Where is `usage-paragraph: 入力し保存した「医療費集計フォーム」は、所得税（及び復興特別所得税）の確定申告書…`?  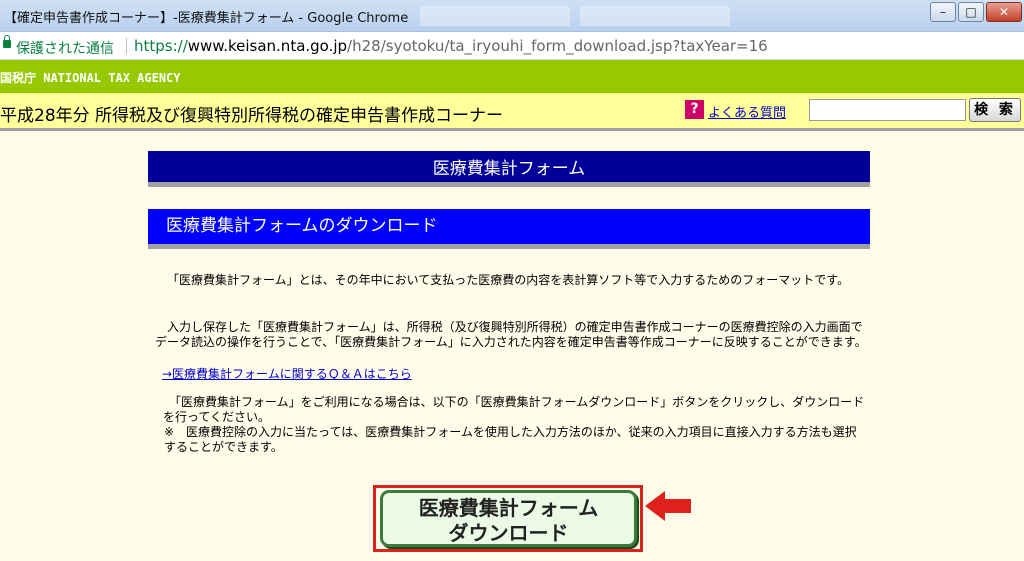 usage-paragraph: 入力し保存した「医療費集計フォーム」は、所得税（及び復興特別所得税）の確定申告書… is located at coordinates (511, 334).